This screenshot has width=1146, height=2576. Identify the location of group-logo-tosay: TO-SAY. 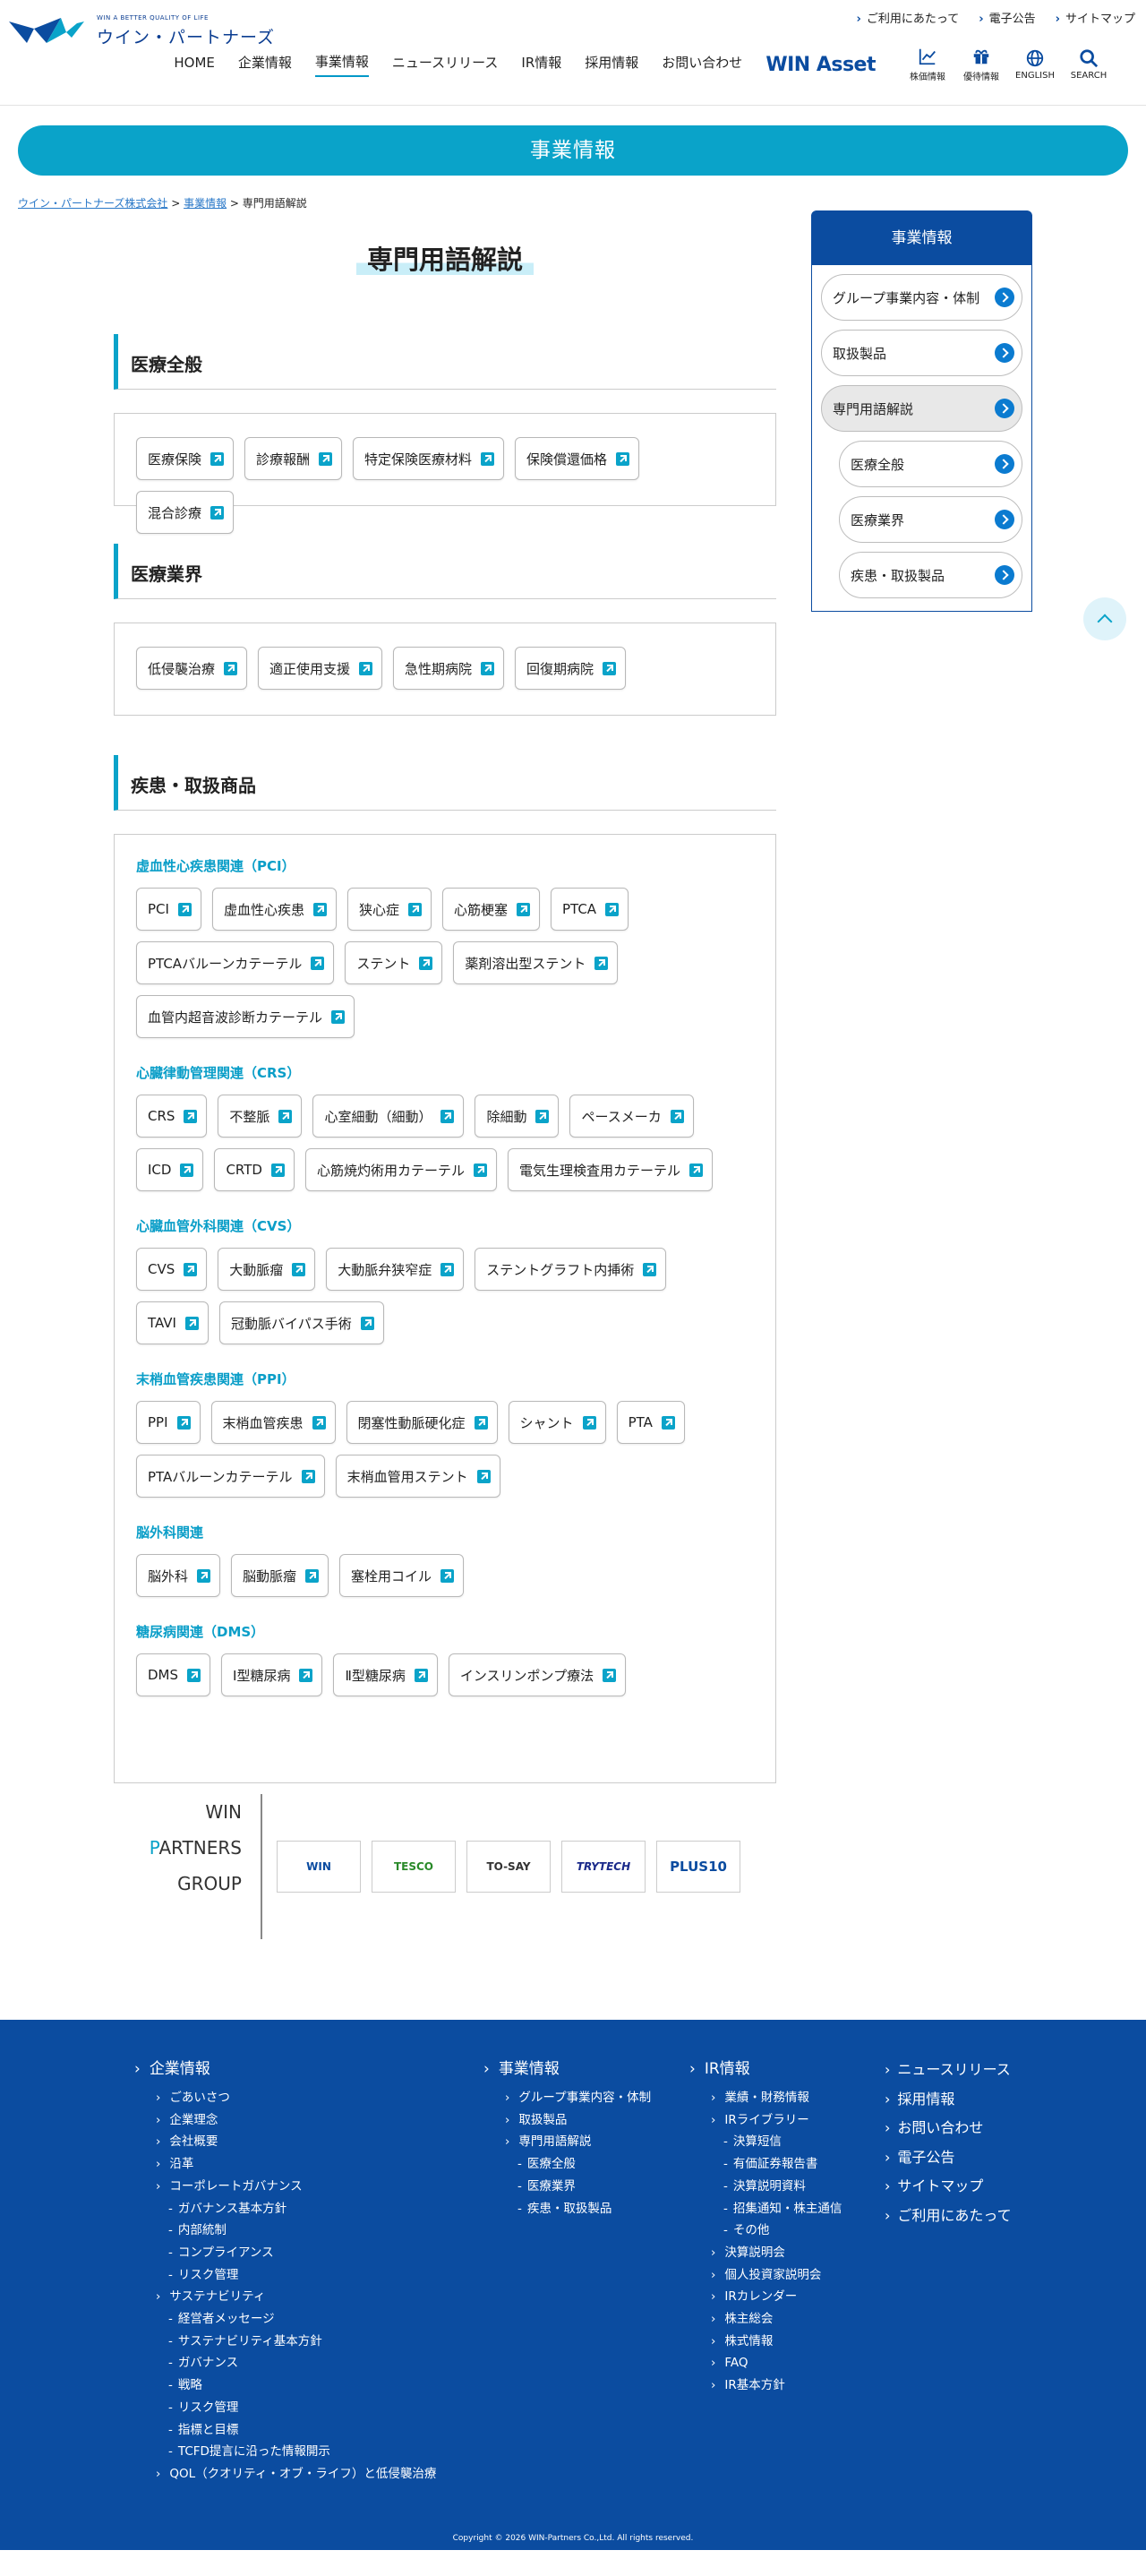
(508, 1867).